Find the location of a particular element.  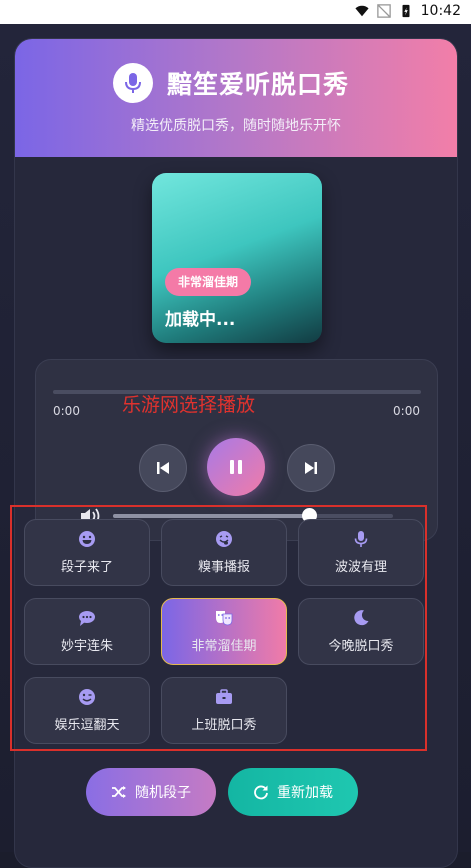

watermark-label: 乐游网选择播放 is located at coordinates (189, 405).